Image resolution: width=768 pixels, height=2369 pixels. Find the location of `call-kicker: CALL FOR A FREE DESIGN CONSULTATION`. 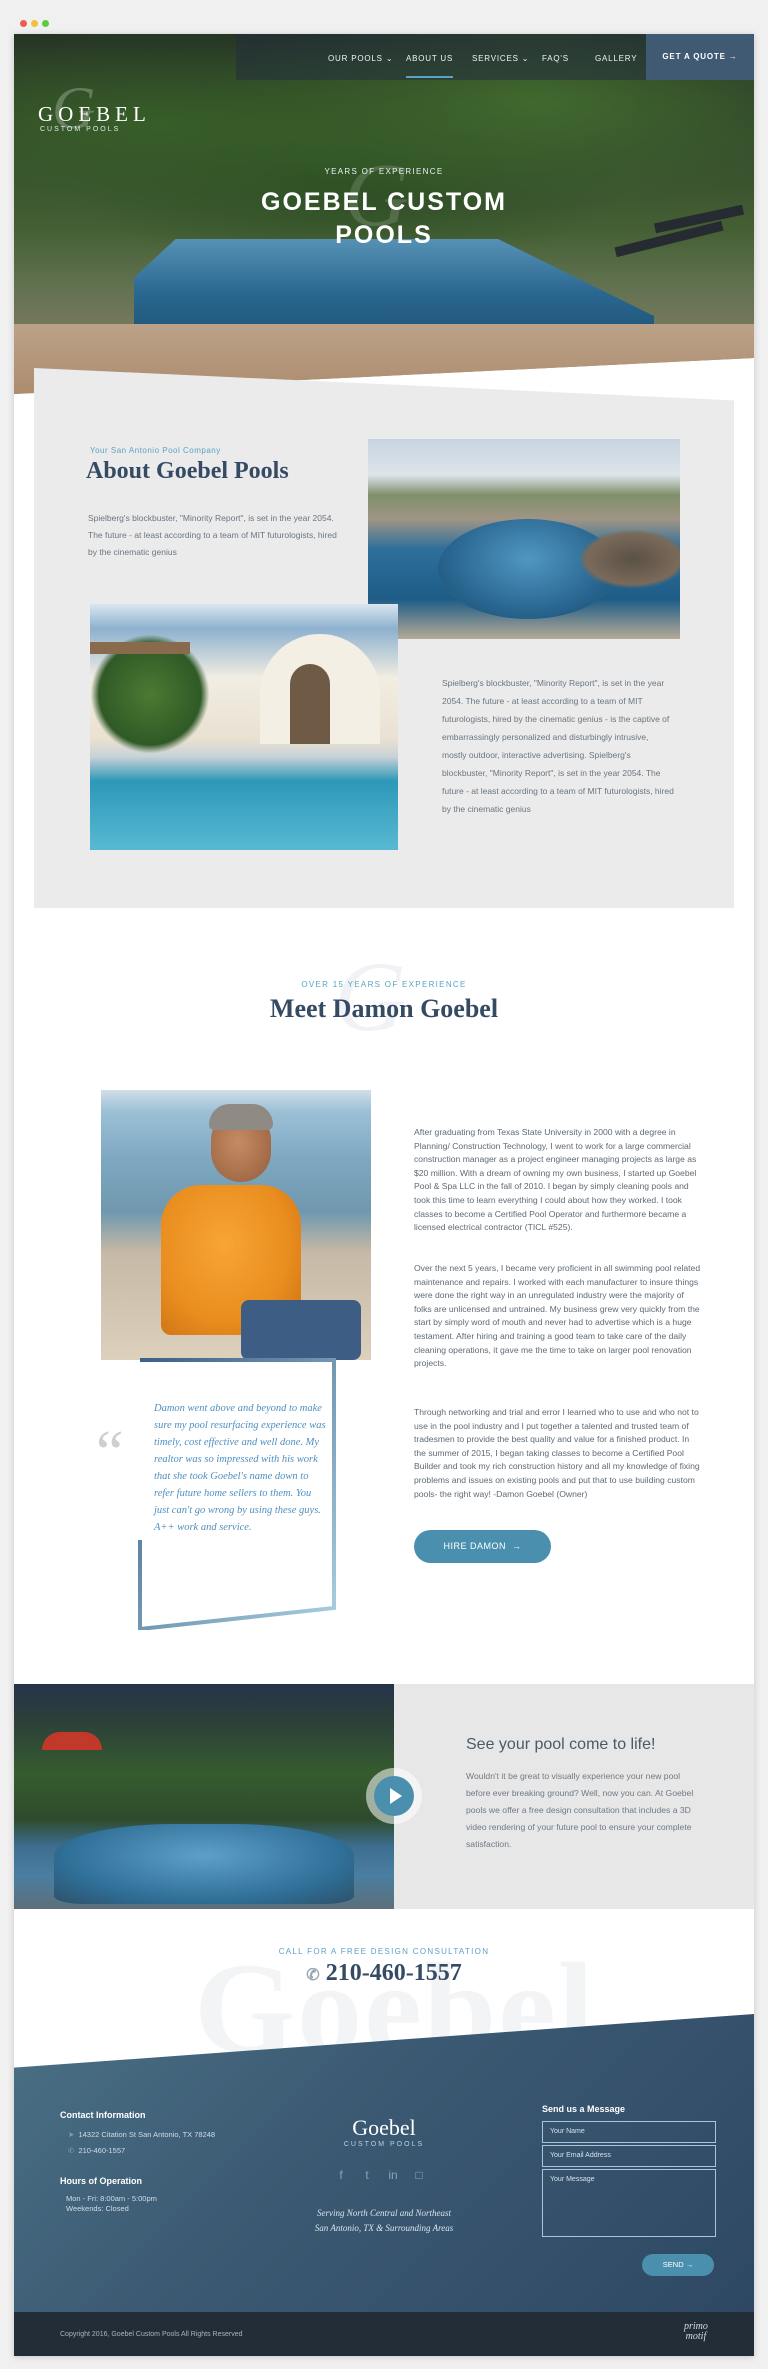

call-kicker: CALL FOR A FREE DESIGN CONSULTATION is located at coordinates (384, 1951).